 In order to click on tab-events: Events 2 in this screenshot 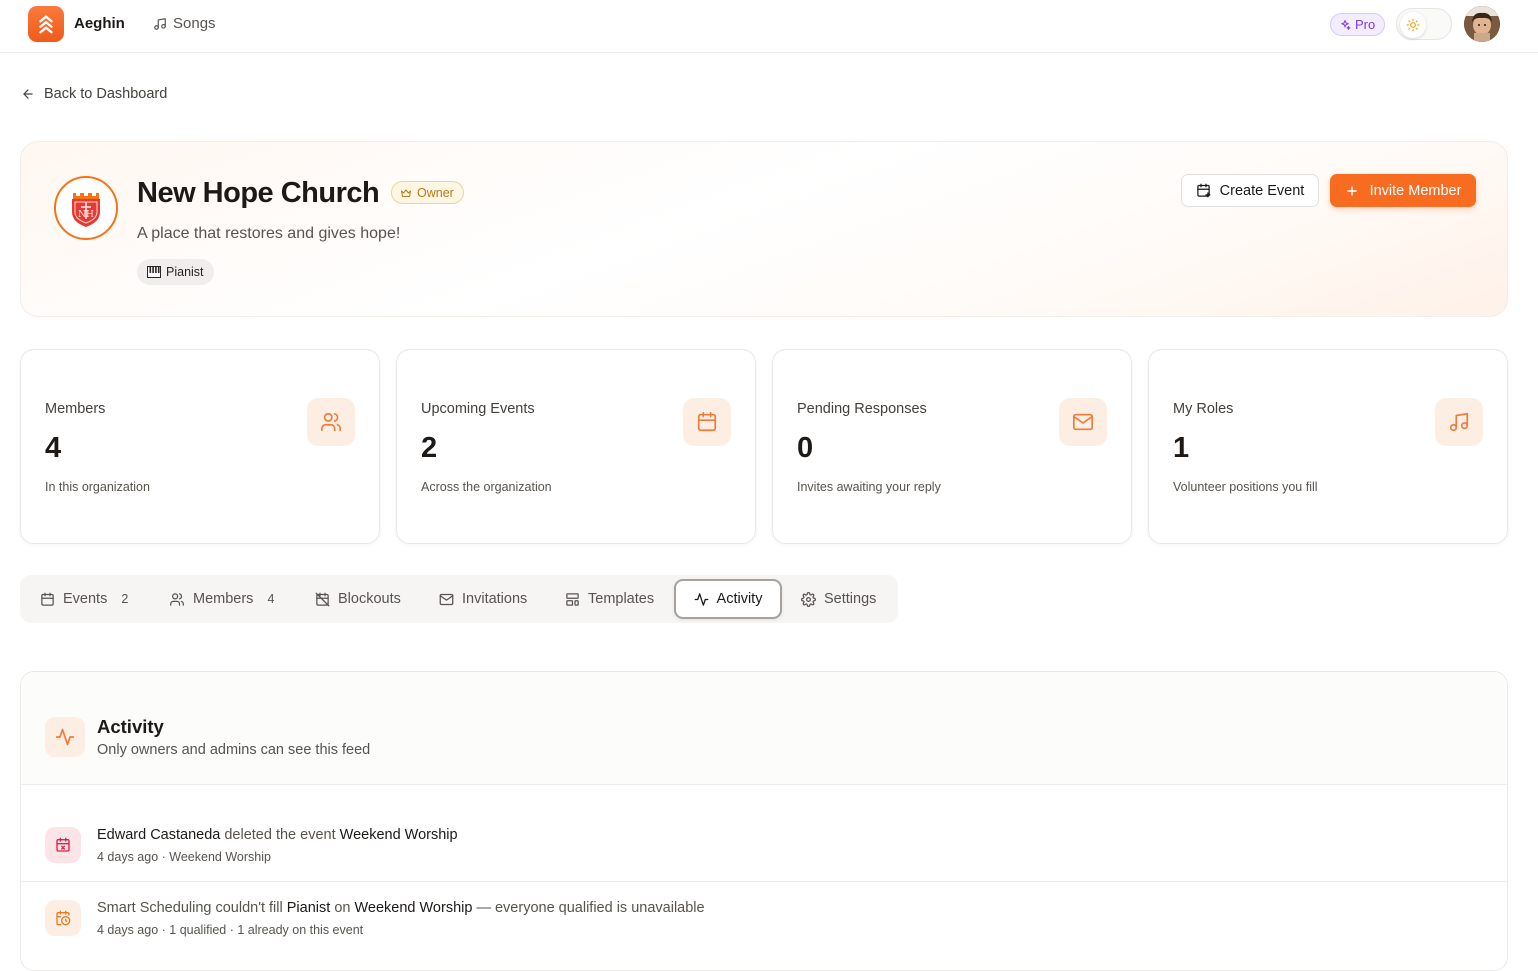, I will do `click(84, 599)`.